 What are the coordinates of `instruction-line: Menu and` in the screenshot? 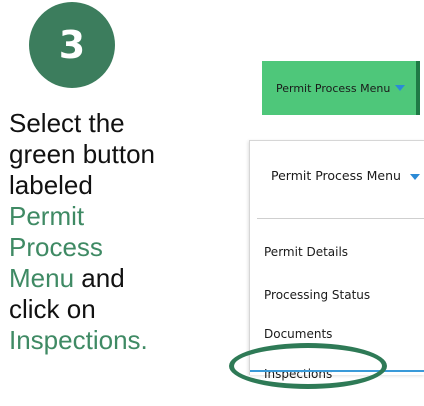 It's located at (109, 278).